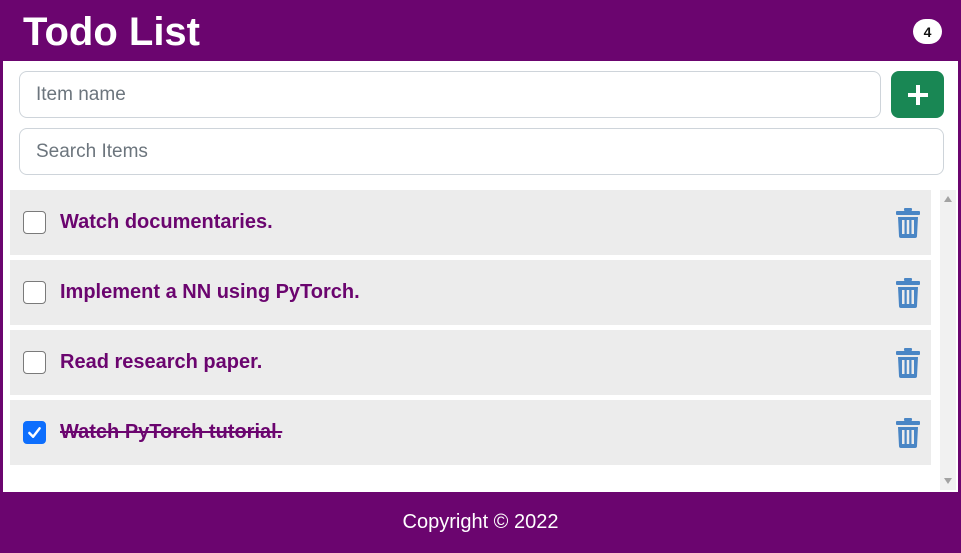 The width and height of the screenshot is (961, 553). I want to click on list-item: Implement a NN using PyTorch., so click(470, 292).